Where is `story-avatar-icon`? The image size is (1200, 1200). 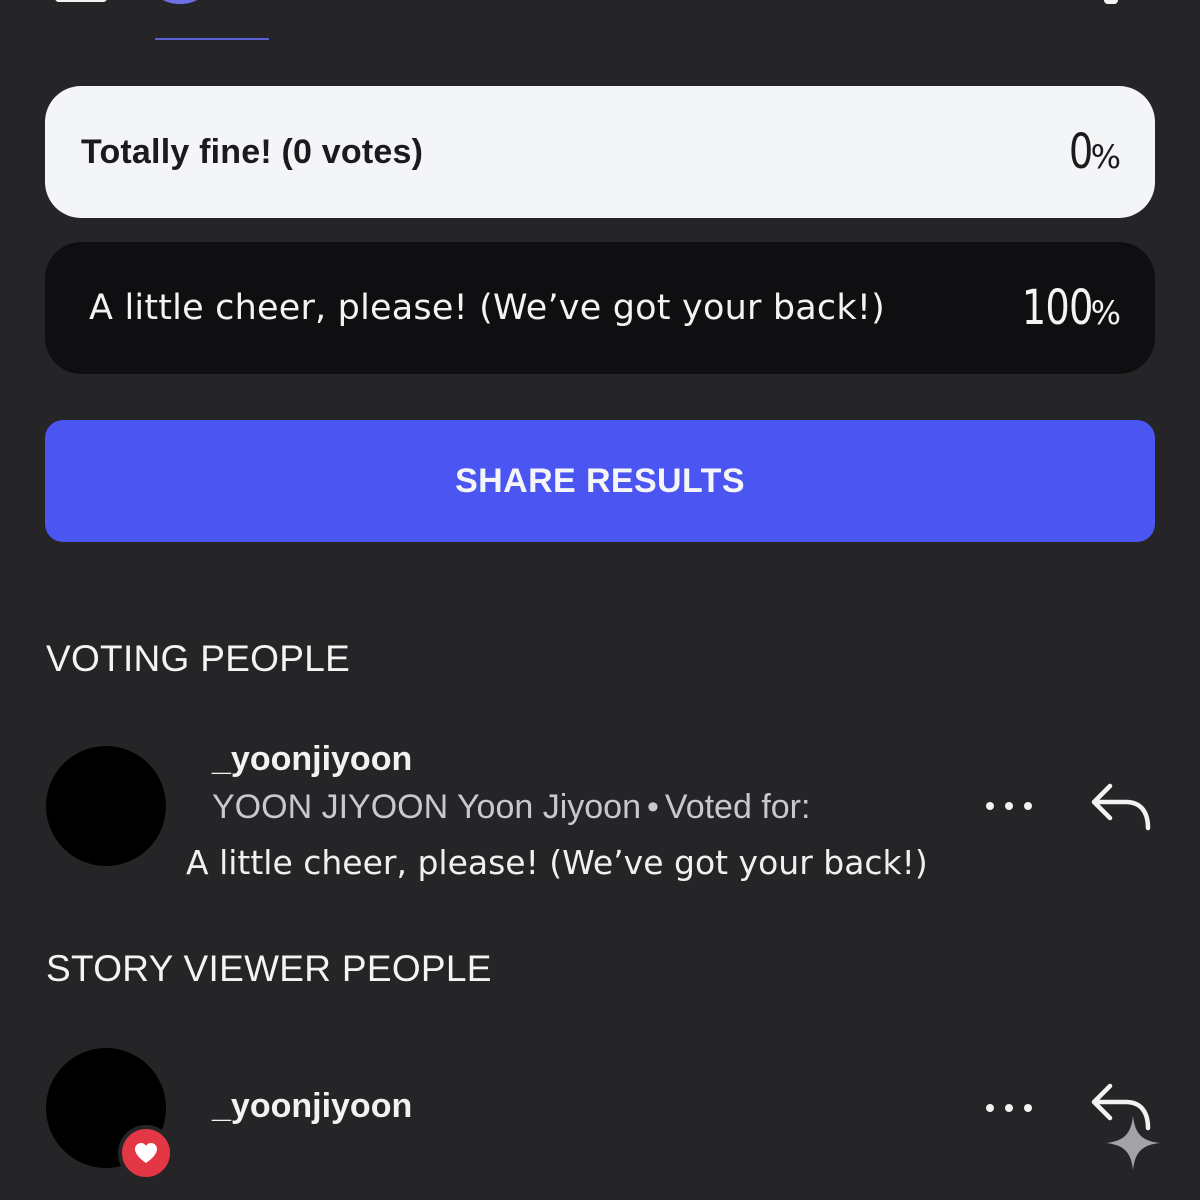 story-avatar-icon is located at coordinates (180, 2).